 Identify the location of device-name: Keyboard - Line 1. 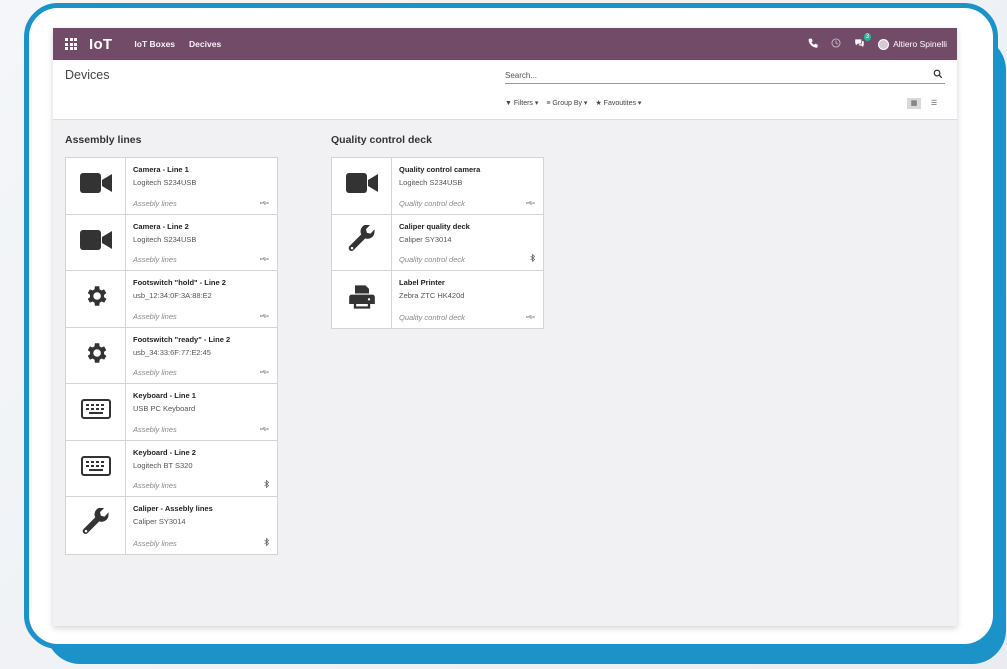
(164, 395).